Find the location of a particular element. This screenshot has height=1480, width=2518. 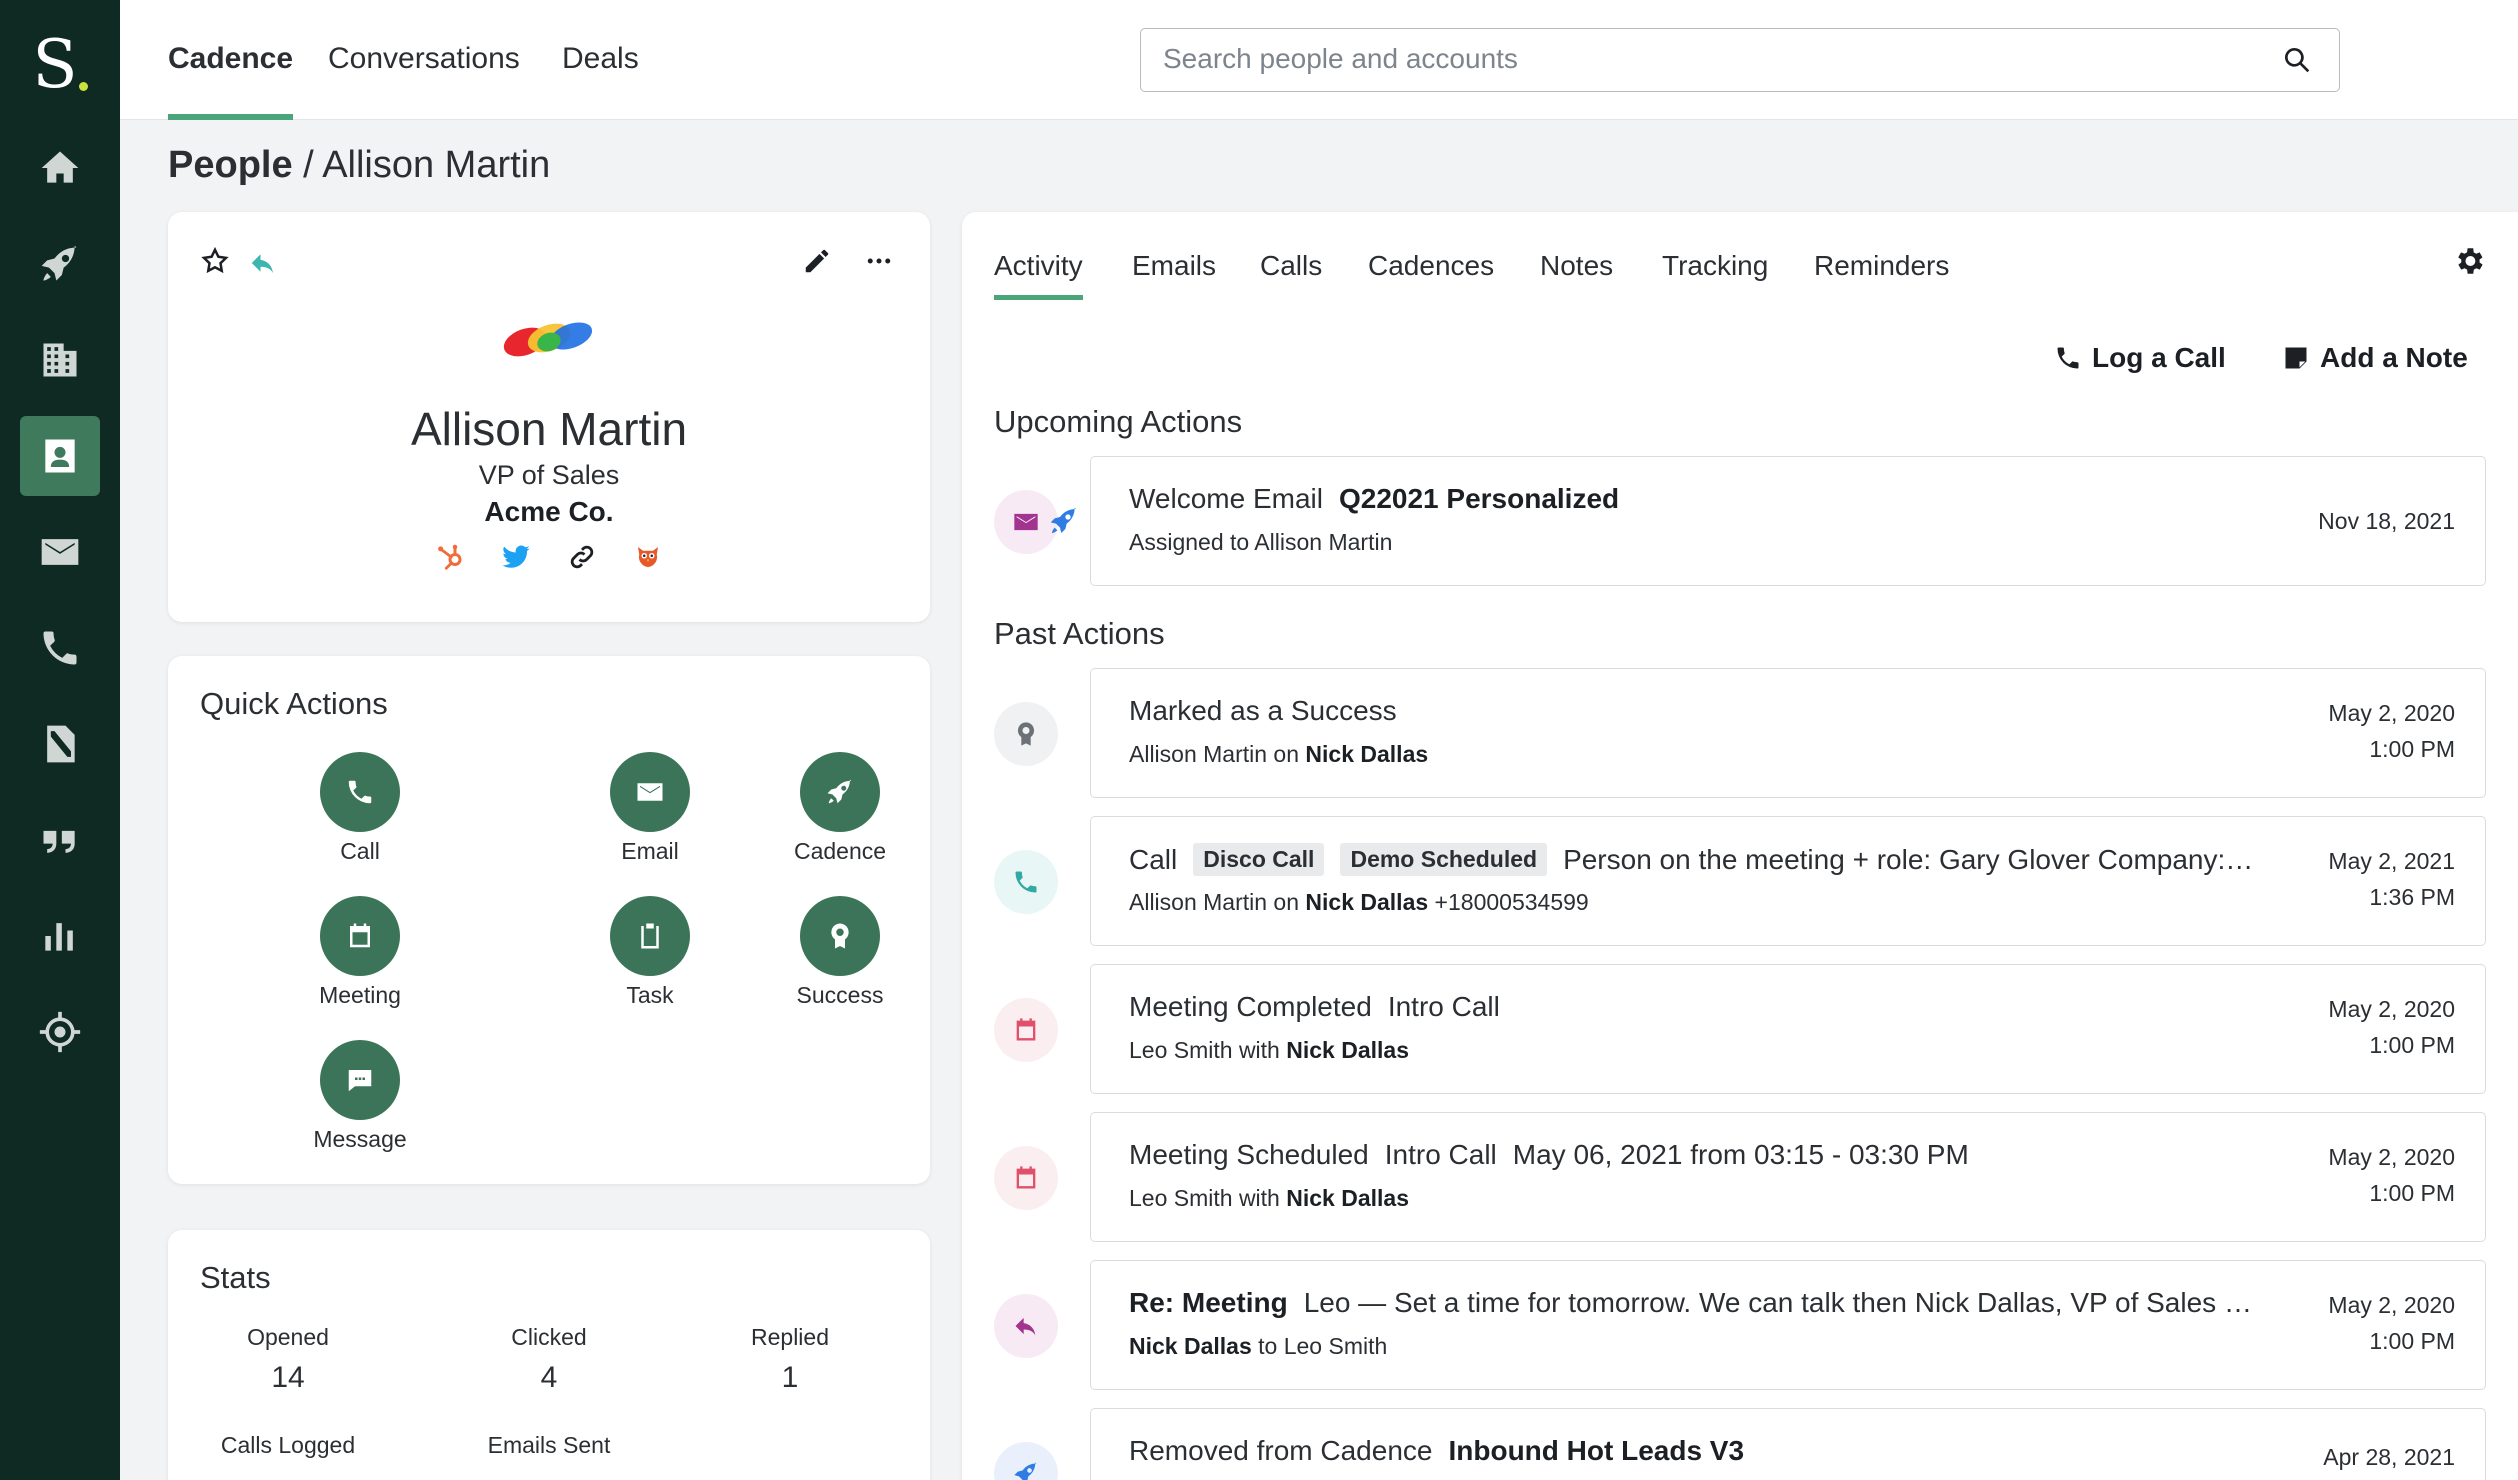

nav-people is located at coordinates (60, 456).